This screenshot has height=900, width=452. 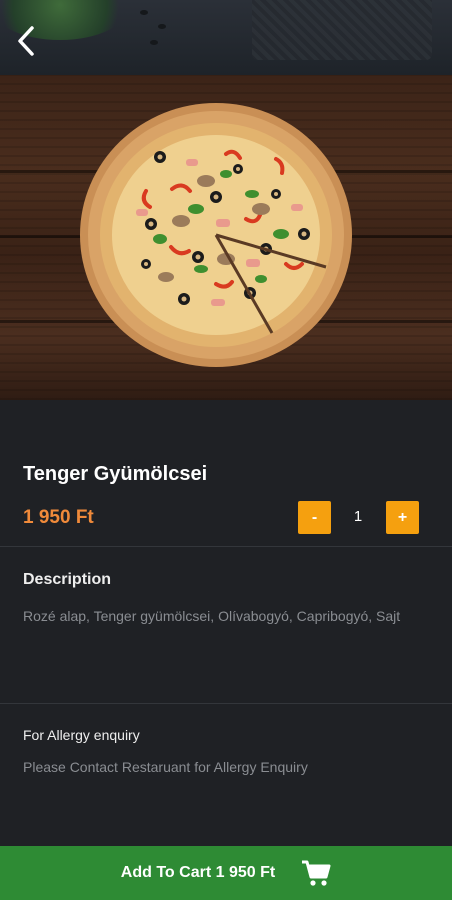 I want to click on back-button, so click(x=27, y=41).